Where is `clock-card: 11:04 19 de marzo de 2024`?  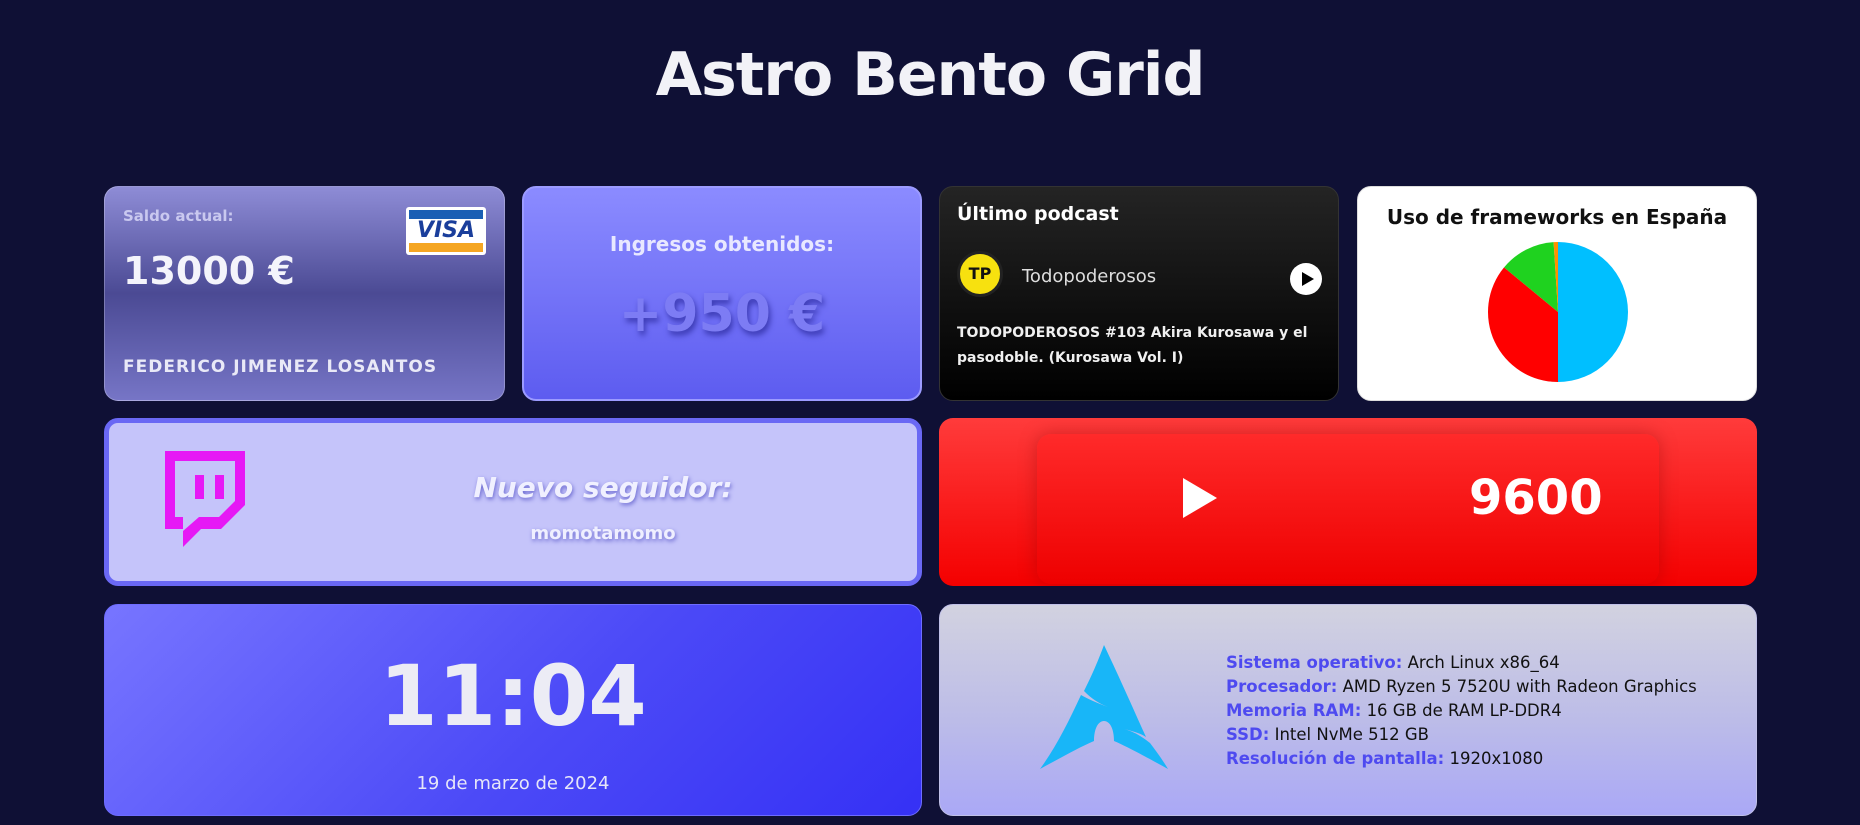
clock-card: 11:04 19 de marzo de 2024 is located at coordinates (513, 710).